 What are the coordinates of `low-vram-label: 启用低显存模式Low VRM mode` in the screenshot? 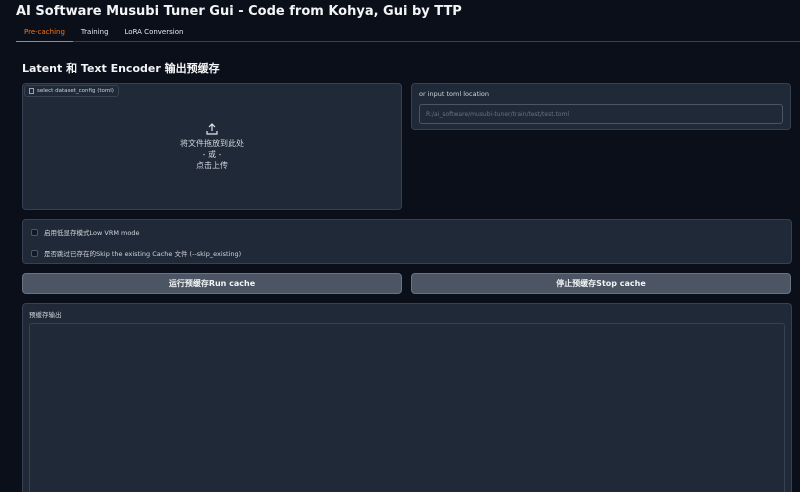 It's located at (92, 233).